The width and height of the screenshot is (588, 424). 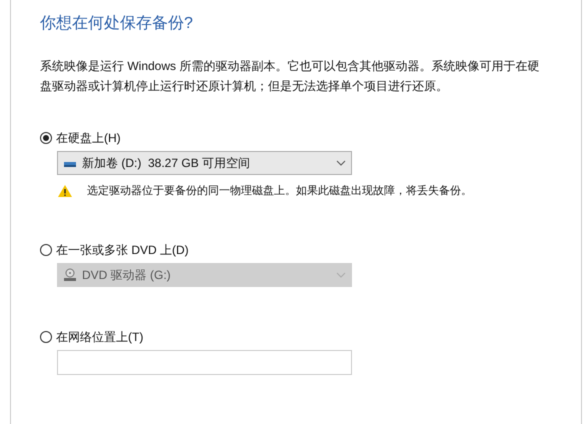 I want to click on warning-icon, so click(x=65, y=191).